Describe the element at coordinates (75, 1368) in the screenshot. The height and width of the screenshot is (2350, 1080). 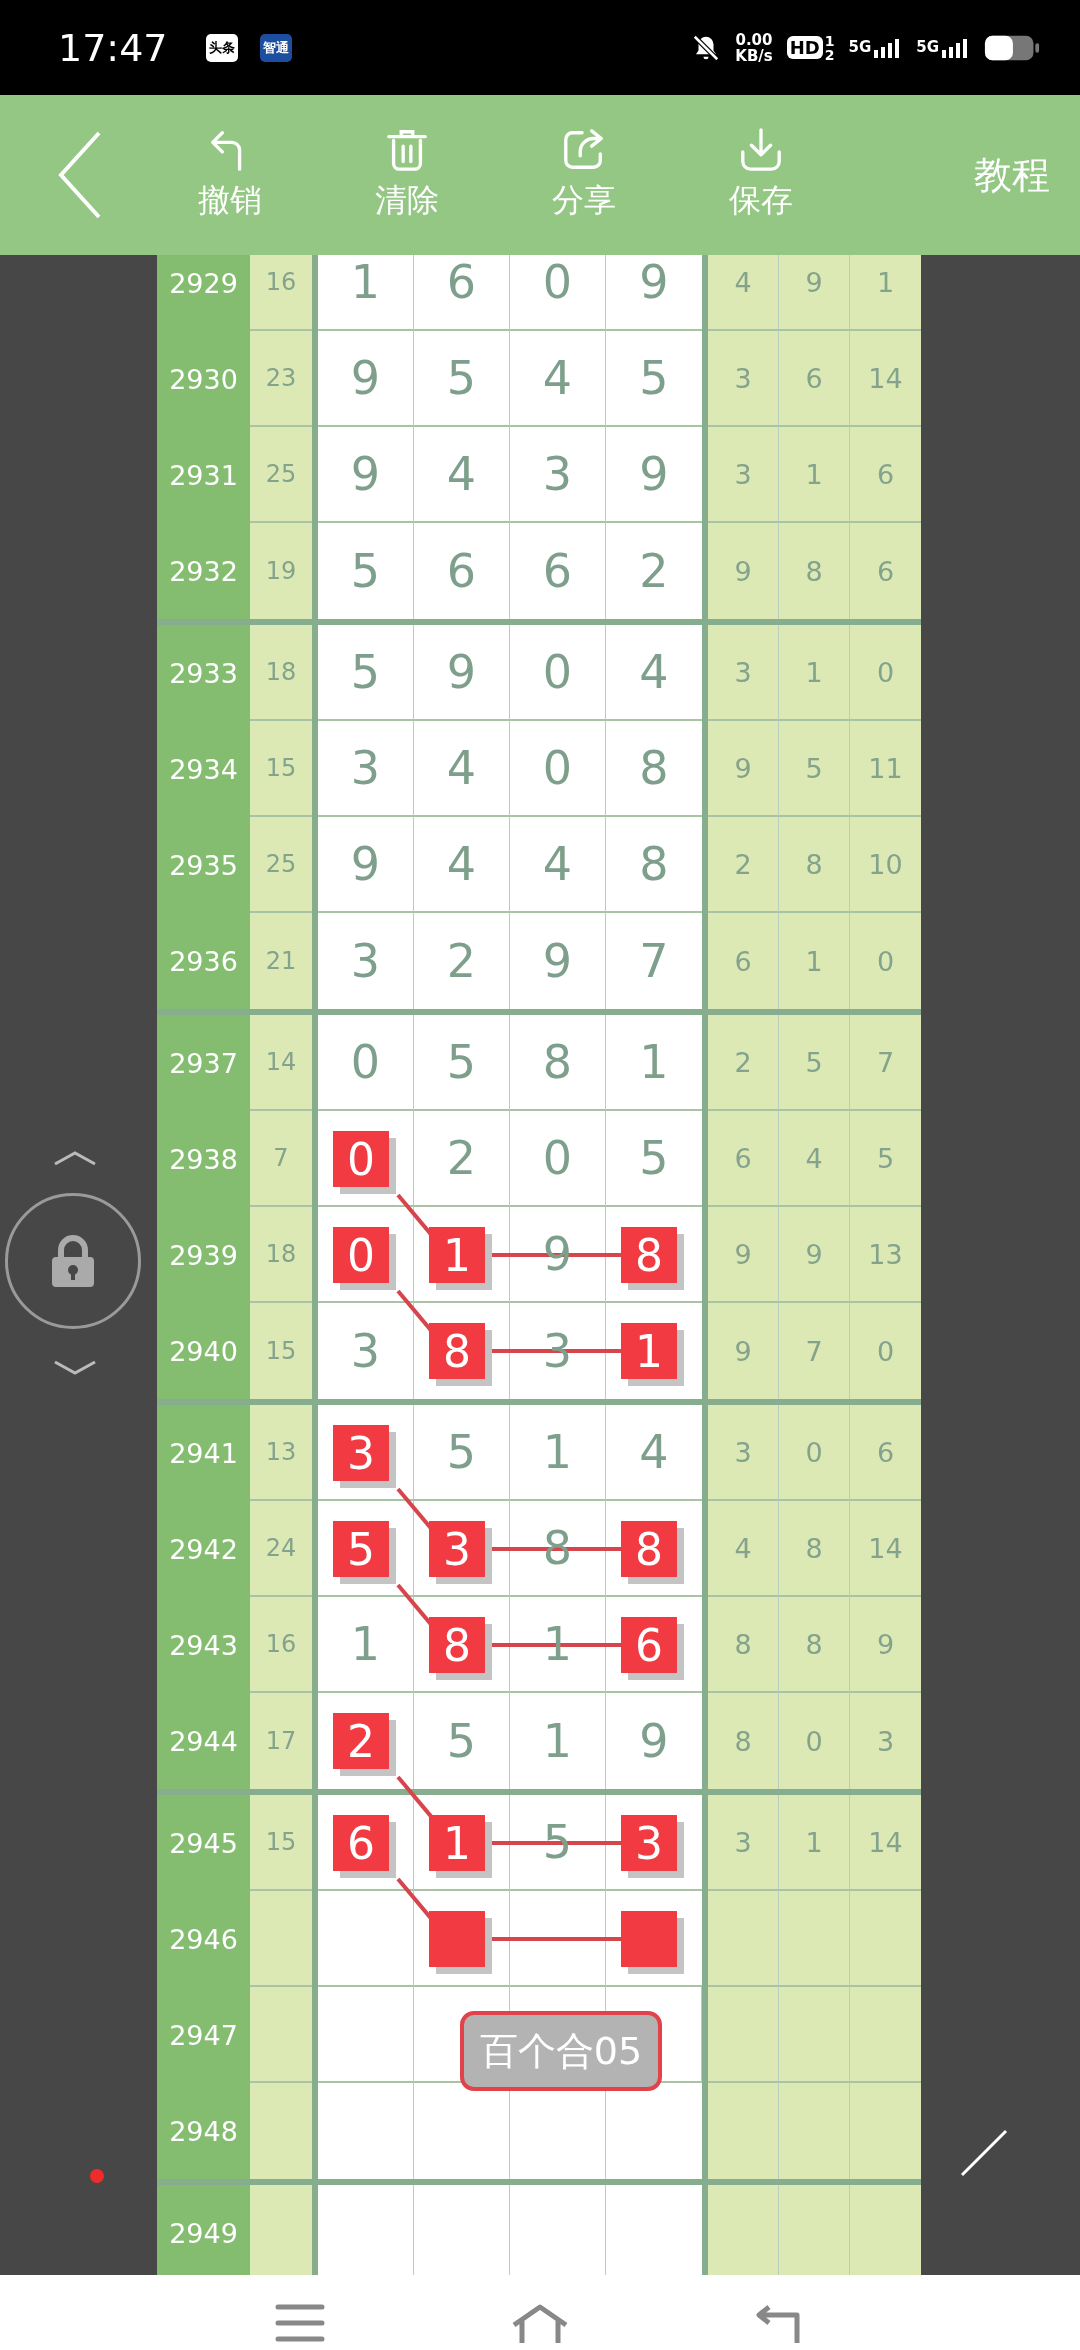
I see `chevron-down-icon` at that location.